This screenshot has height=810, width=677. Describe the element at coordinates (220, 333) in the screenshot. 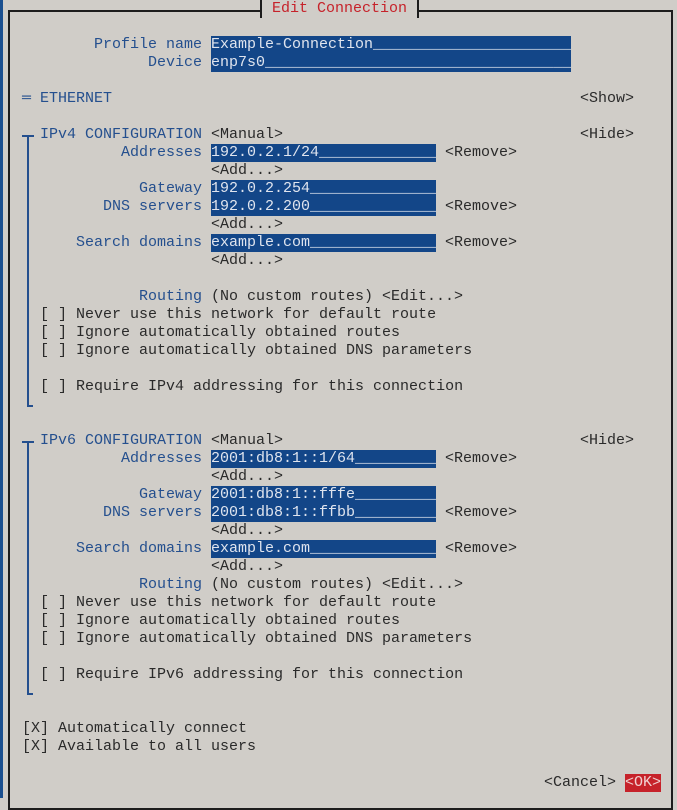

I see `ipv4-ignore-routes-checkbox: [ ] Ignore automatically obtained routes` at that location.